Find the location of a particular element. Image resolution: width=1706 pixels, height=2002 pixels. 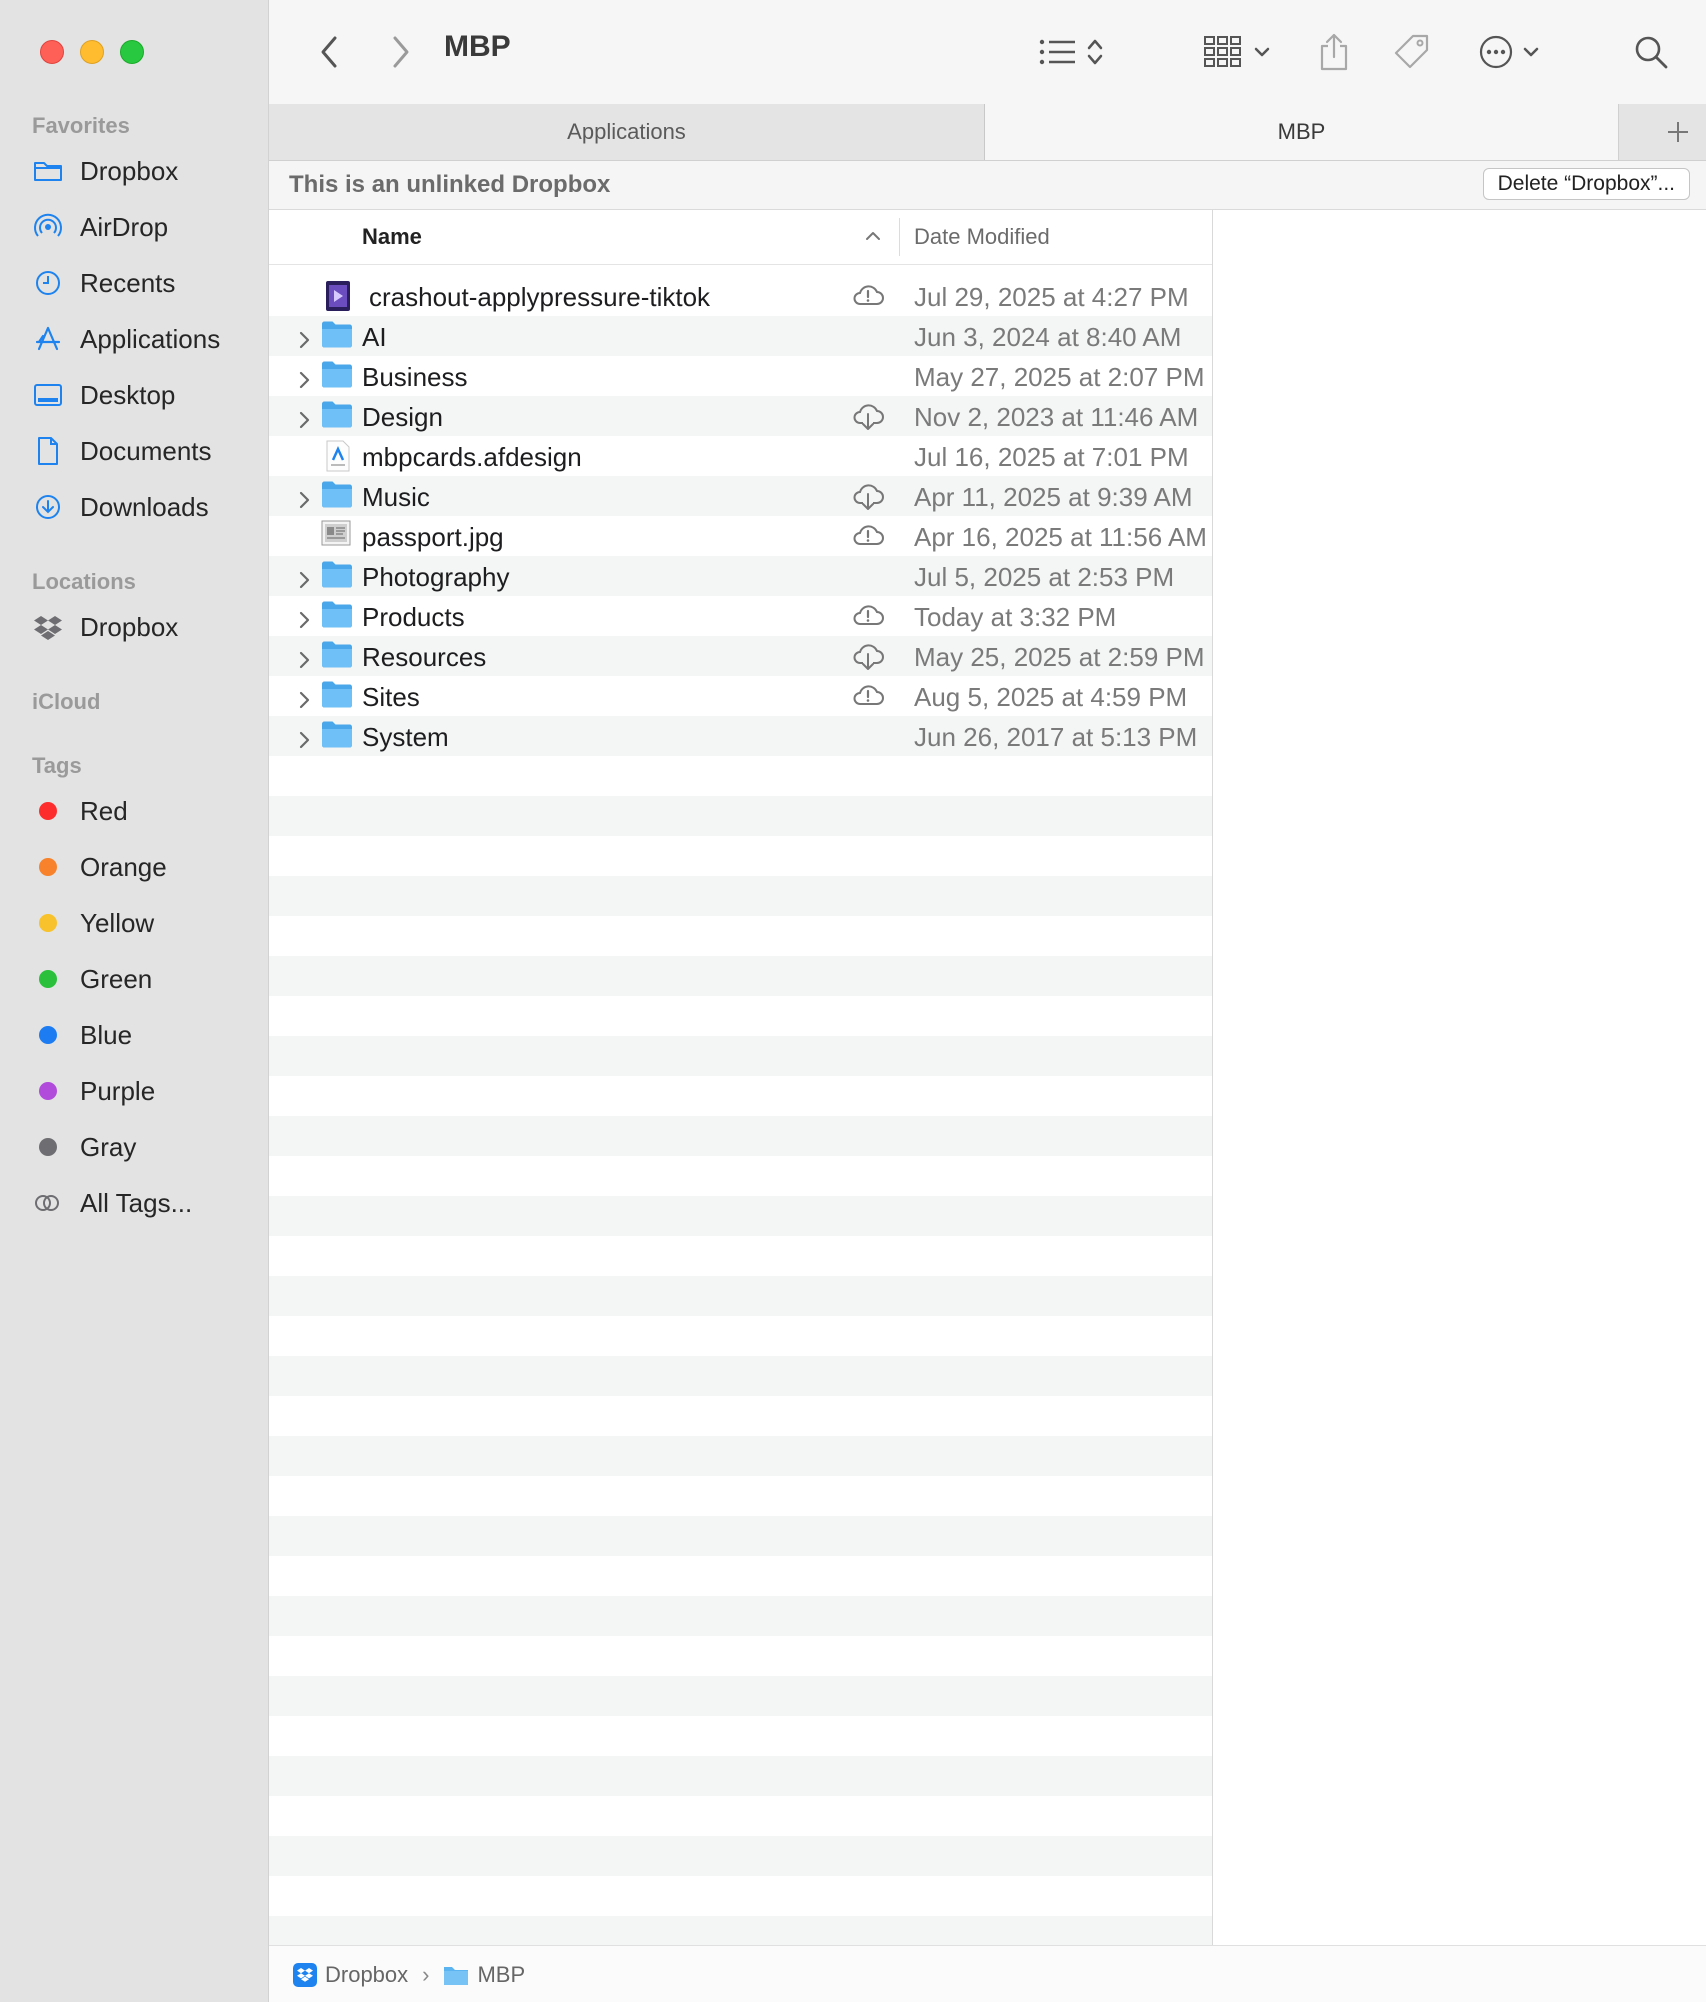

image-file-icon is located at coordinates (337, 536).